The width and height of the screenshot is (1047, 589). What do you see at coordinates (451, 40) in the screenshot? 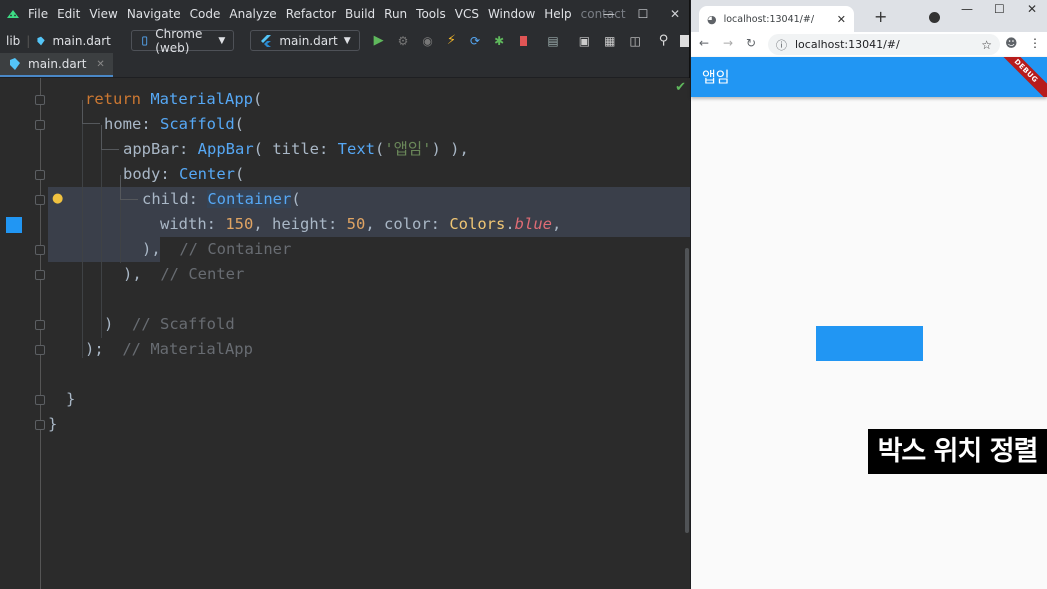
I see `hot-reload-icon: ⚡` at bounding box center [451, 40].